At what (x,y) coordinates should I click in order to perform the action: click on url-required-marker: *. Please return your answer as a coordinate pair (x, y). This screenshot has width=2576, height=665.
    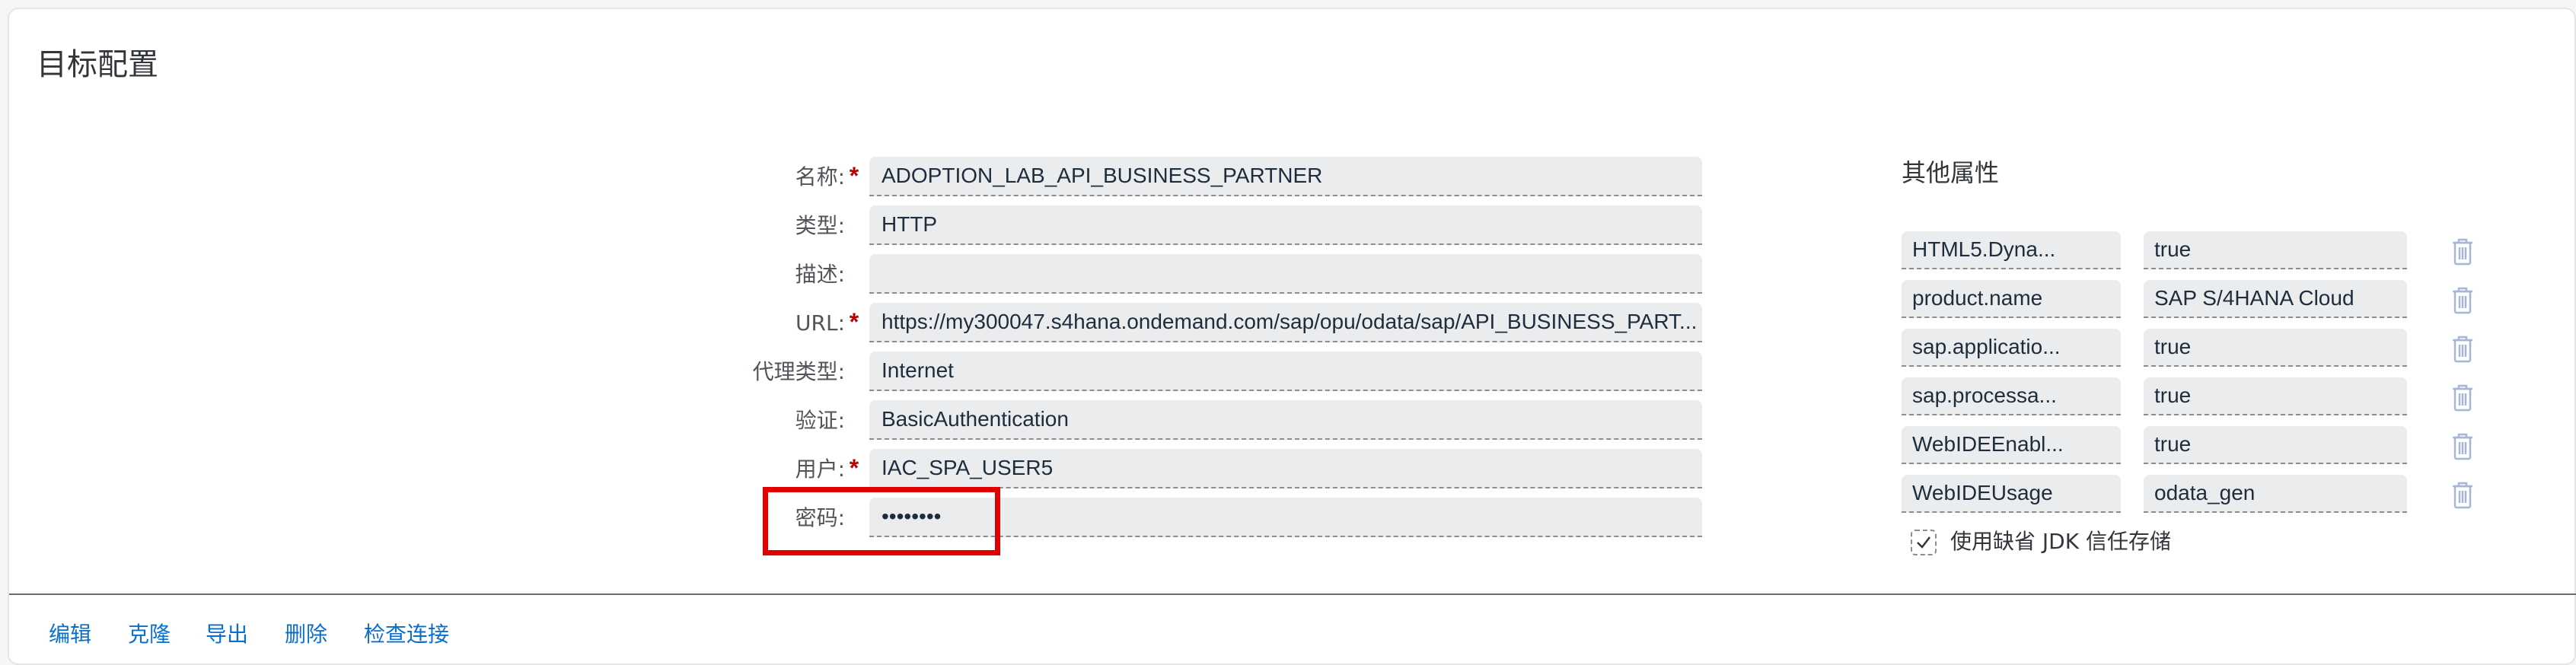
    Looking at the image, I should click on (854, 322).